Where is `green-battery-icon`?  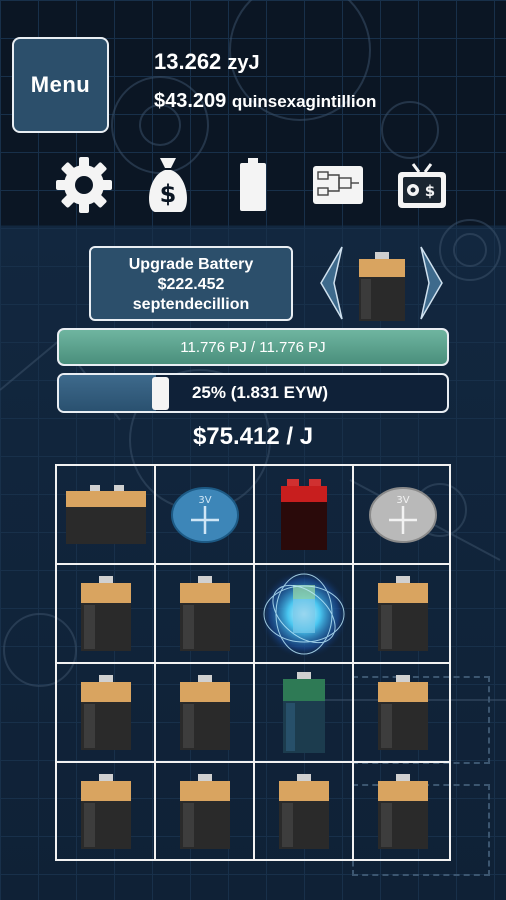
green-battery-icon is located at coordinates (304, 712).